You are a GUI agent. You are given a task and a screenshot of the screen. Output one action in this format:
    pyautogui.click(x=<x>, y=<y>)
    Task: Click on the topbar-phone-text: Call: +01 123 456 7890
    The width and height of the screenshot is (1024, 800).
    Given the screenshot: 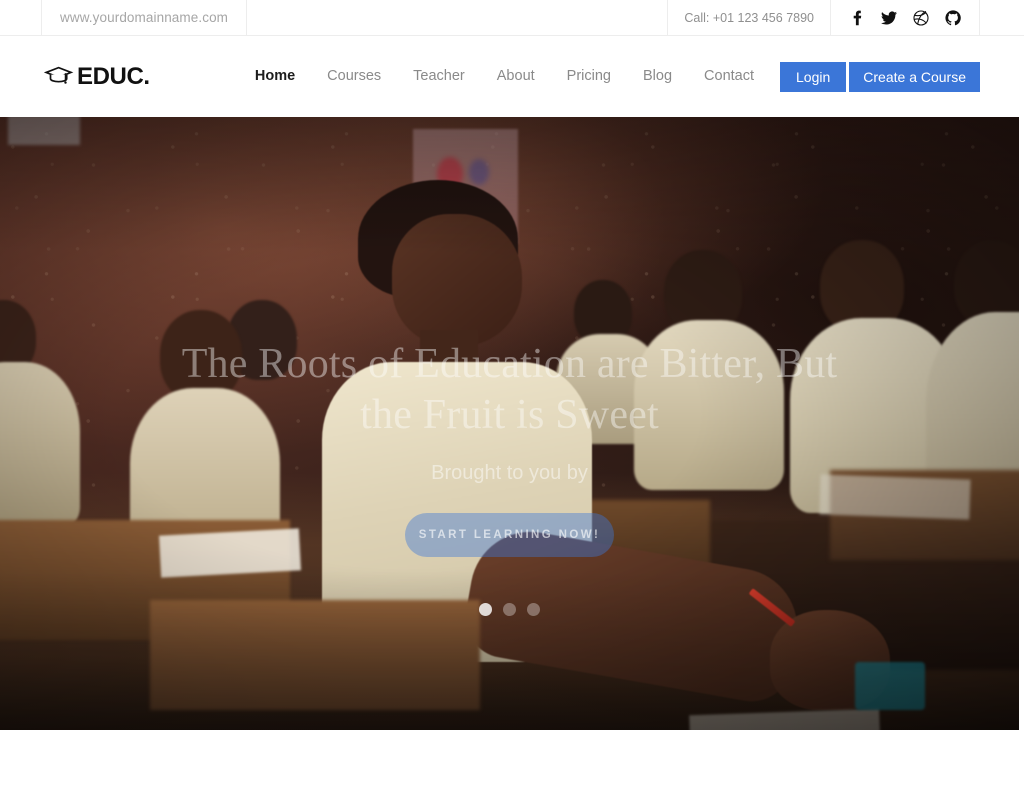 What is the action you would take?
    pyautogui.click(x=749, y=17)
    